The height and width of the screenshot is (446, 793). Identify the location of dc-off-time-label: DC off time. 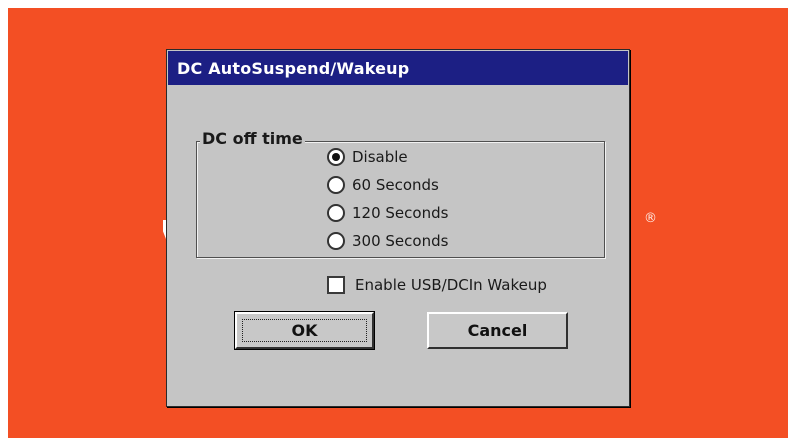
(252, 138).